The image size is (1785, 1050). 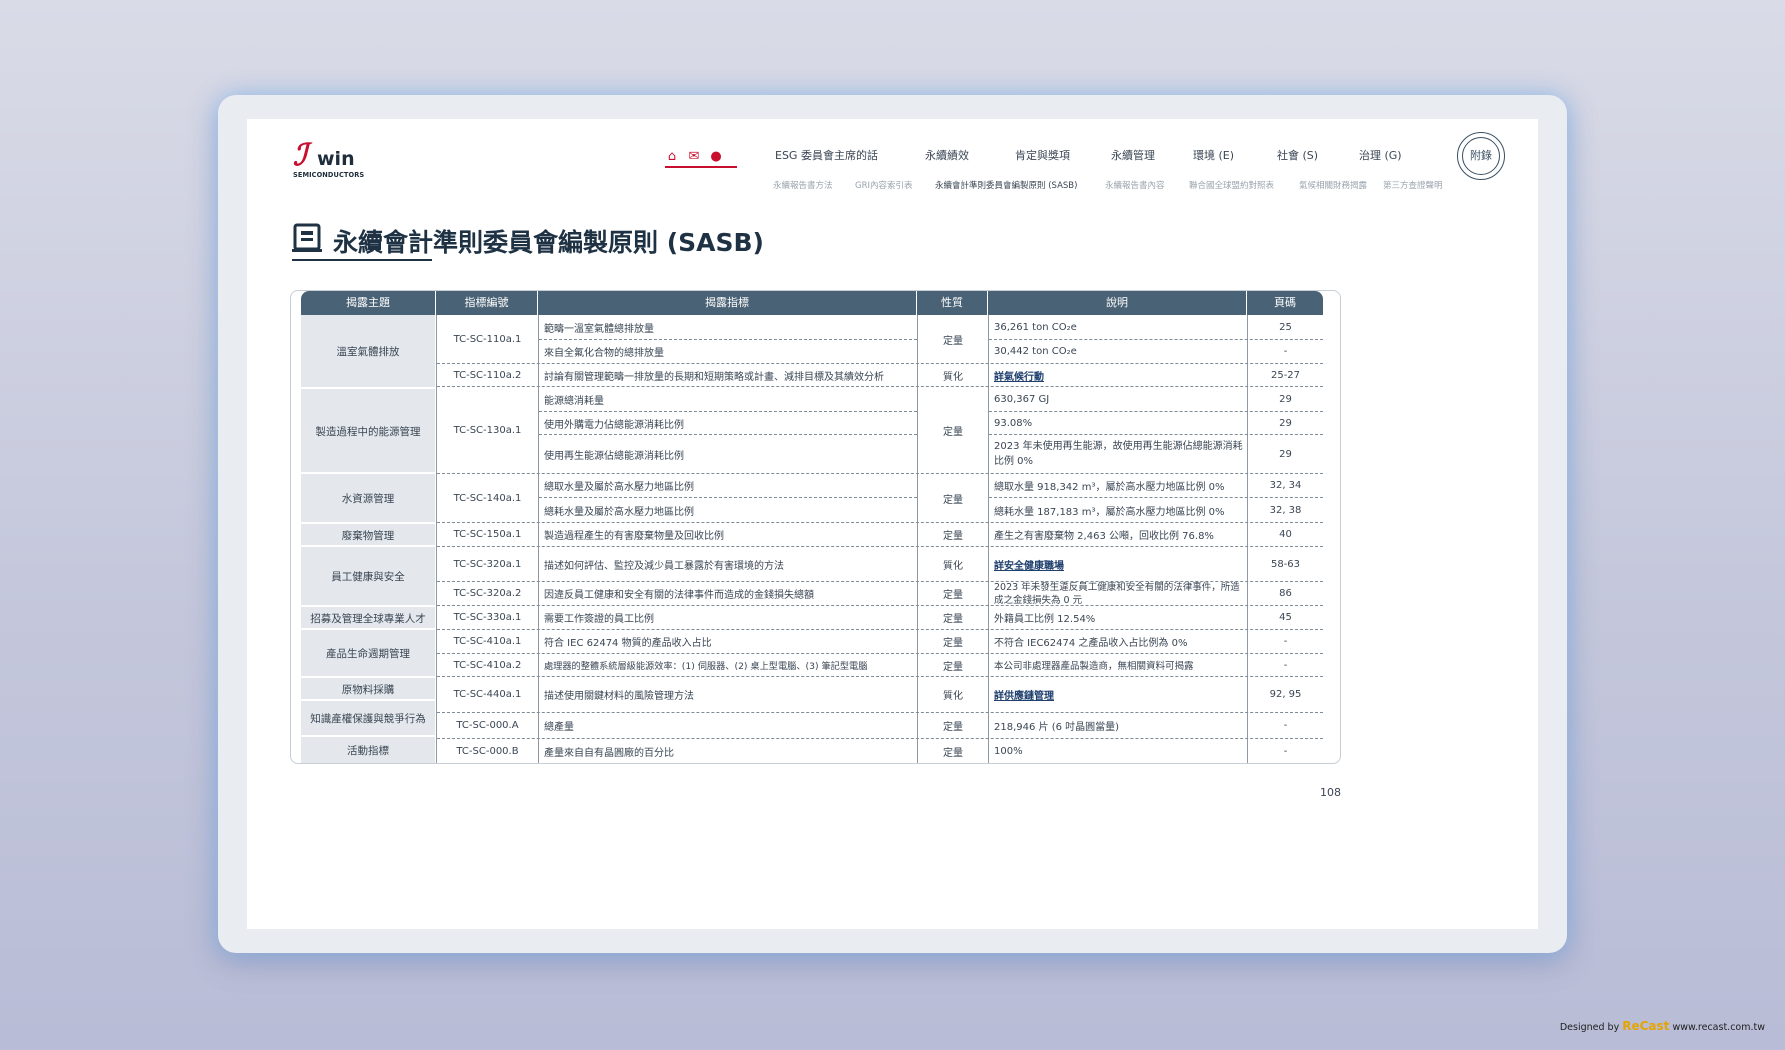 What do you see at coordinates (1380, 155) in the screenshot?
I see `nav-item-governance: 治理 (G)` at bounding box center [1380, 155].